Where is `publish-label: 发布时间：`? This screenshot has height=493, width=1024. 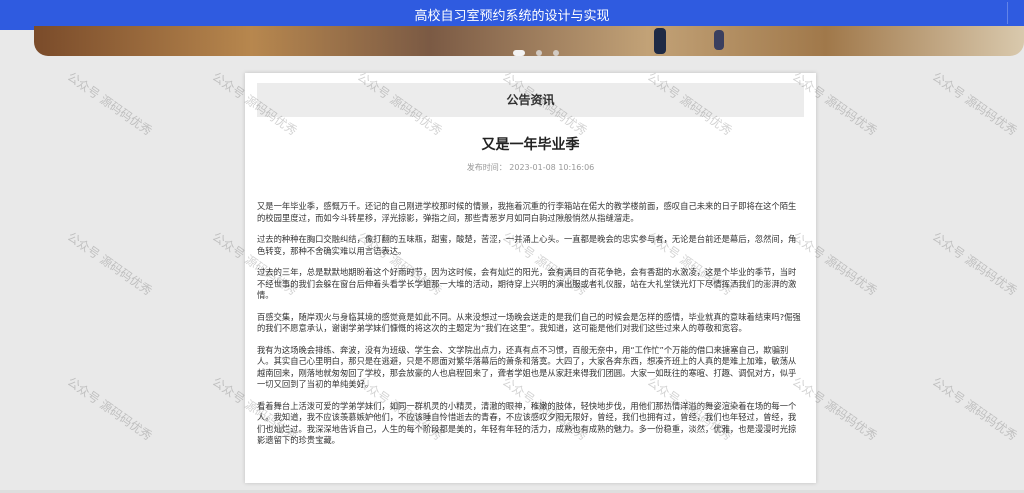
publish-label: 发布时间： is located at coordinates (486, 167).